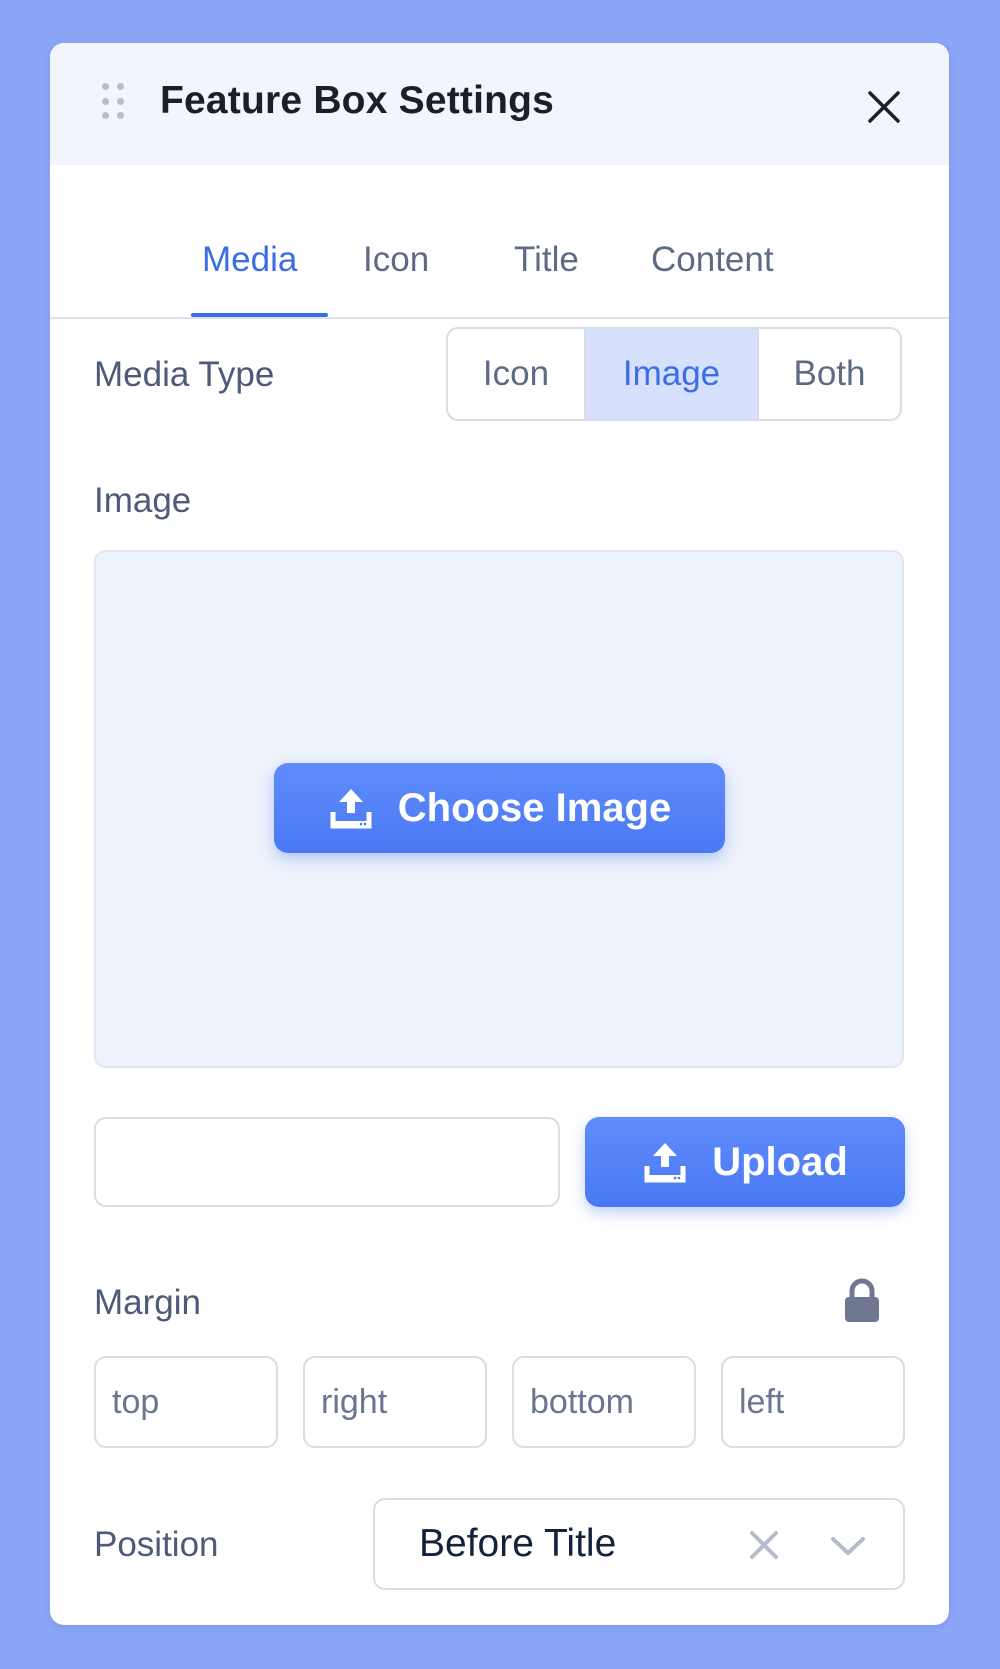  I want to click on image-url-input, so click(327, 1162).